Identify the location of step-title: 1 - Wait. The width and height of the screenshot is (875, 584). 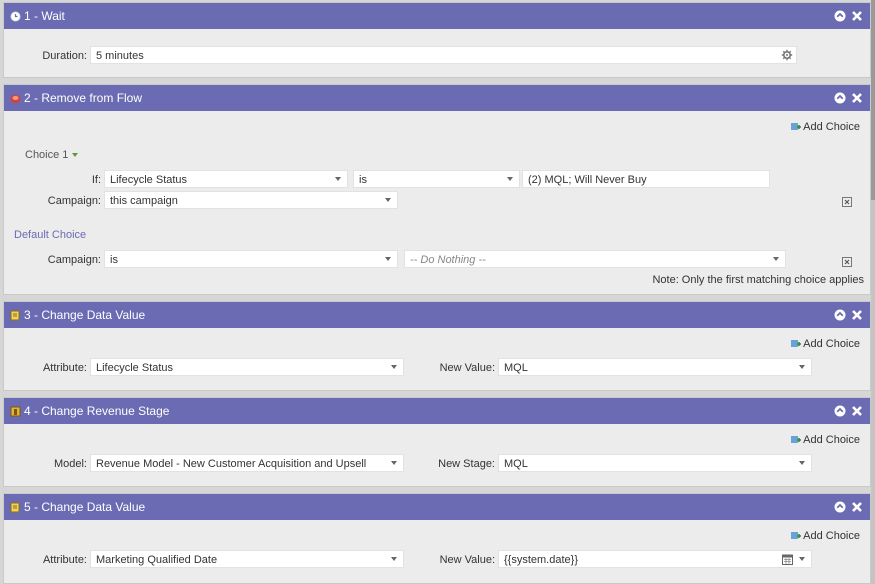
(44, 16).